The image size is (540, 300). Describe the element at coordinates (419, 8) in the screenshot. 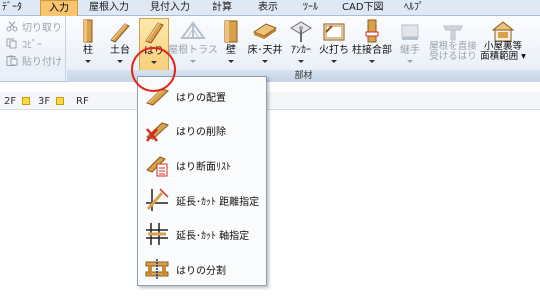

I see `tab-help: ﾍﾙﾌﾟ` at that location.